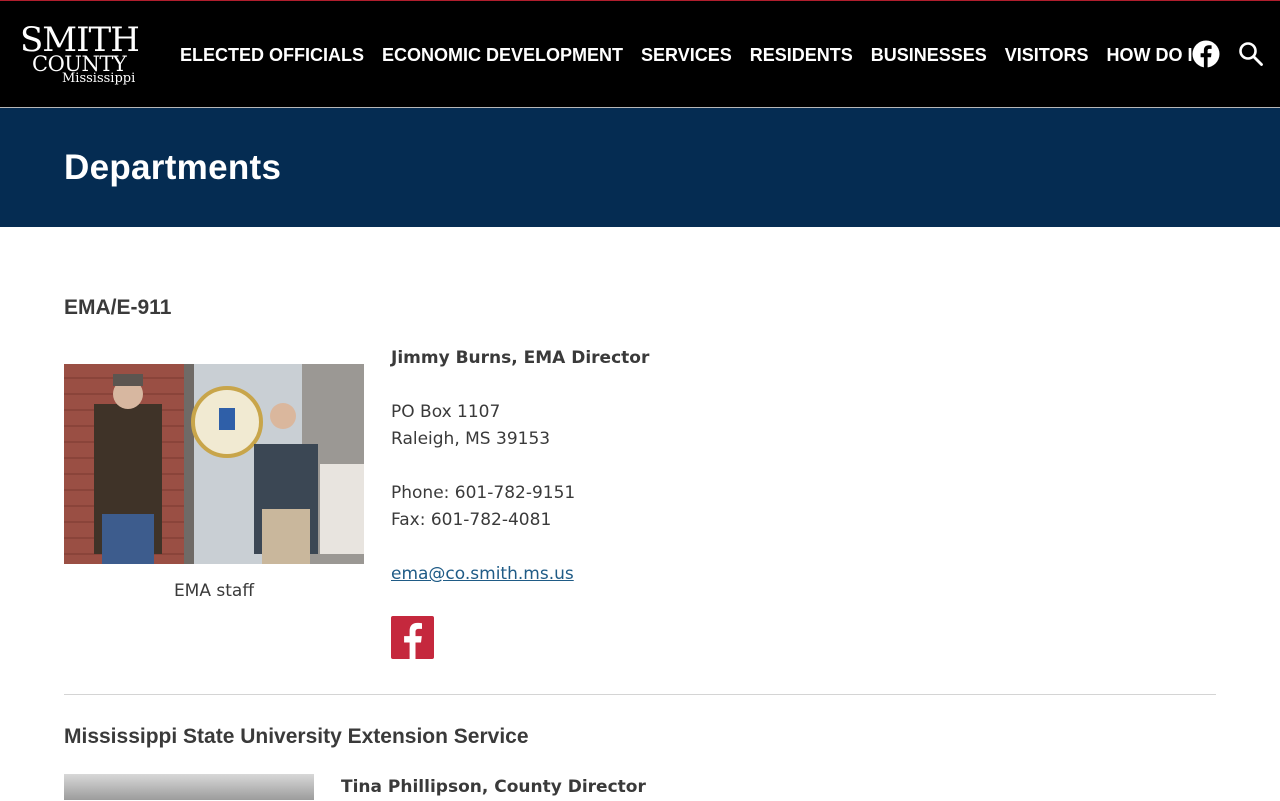 This screenshot has width=1280, height=801. Describe the element at coordinates (214, 464) in the screenshot. I see `ema-staff-photo` at that location.